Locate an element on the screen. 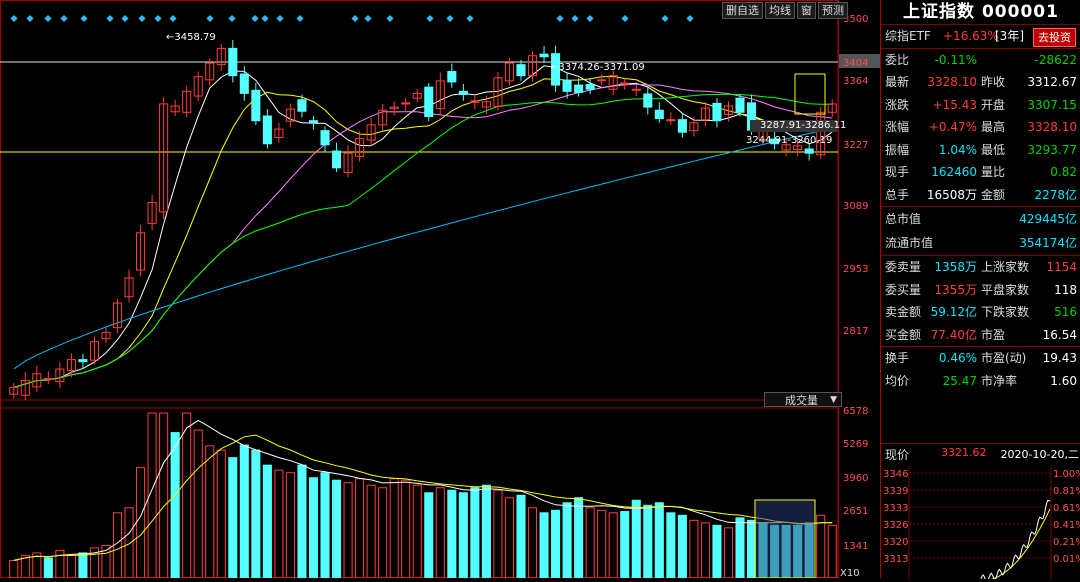 The width and height of the screenshot is (1080, 582). forecast-button: 预测 is located at coordinates (833, 10).